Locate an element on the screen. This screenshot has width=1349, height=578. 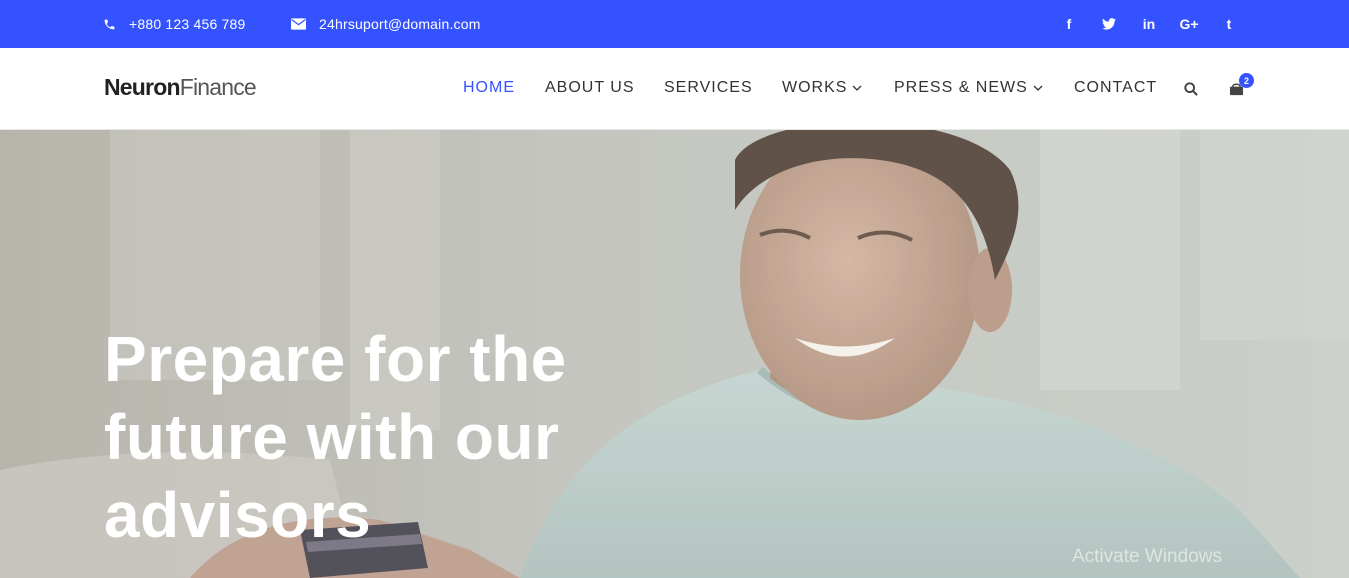
activate-windows-watermark: Activate Windows is located at coordinates (1147, 556).